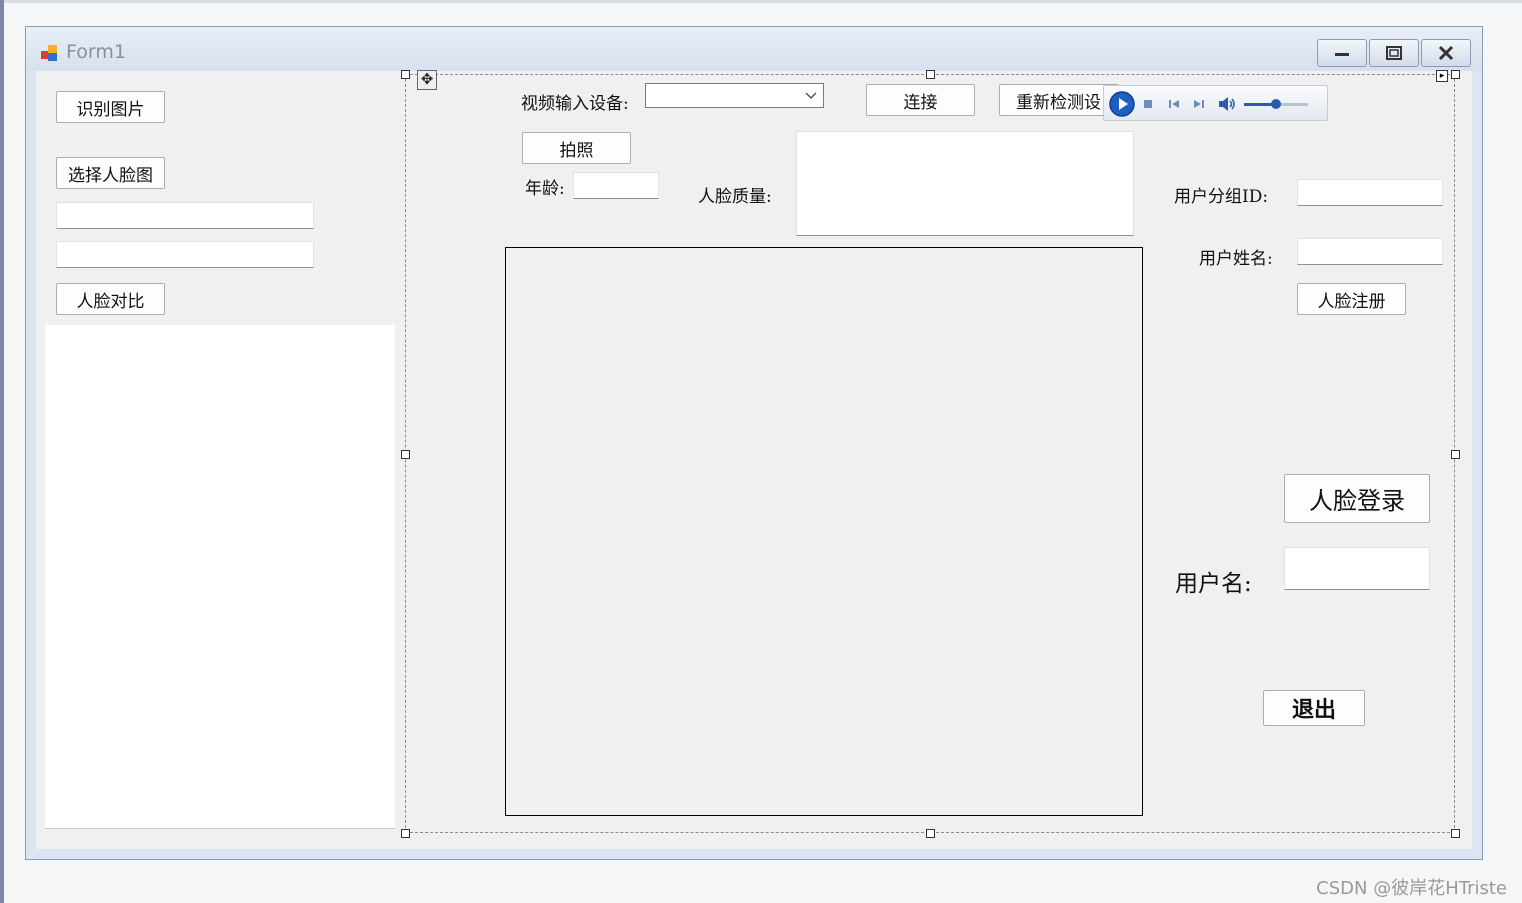 This screenshot has width=1522, height=903. I want to click on play-icon, so click(1122, 104).